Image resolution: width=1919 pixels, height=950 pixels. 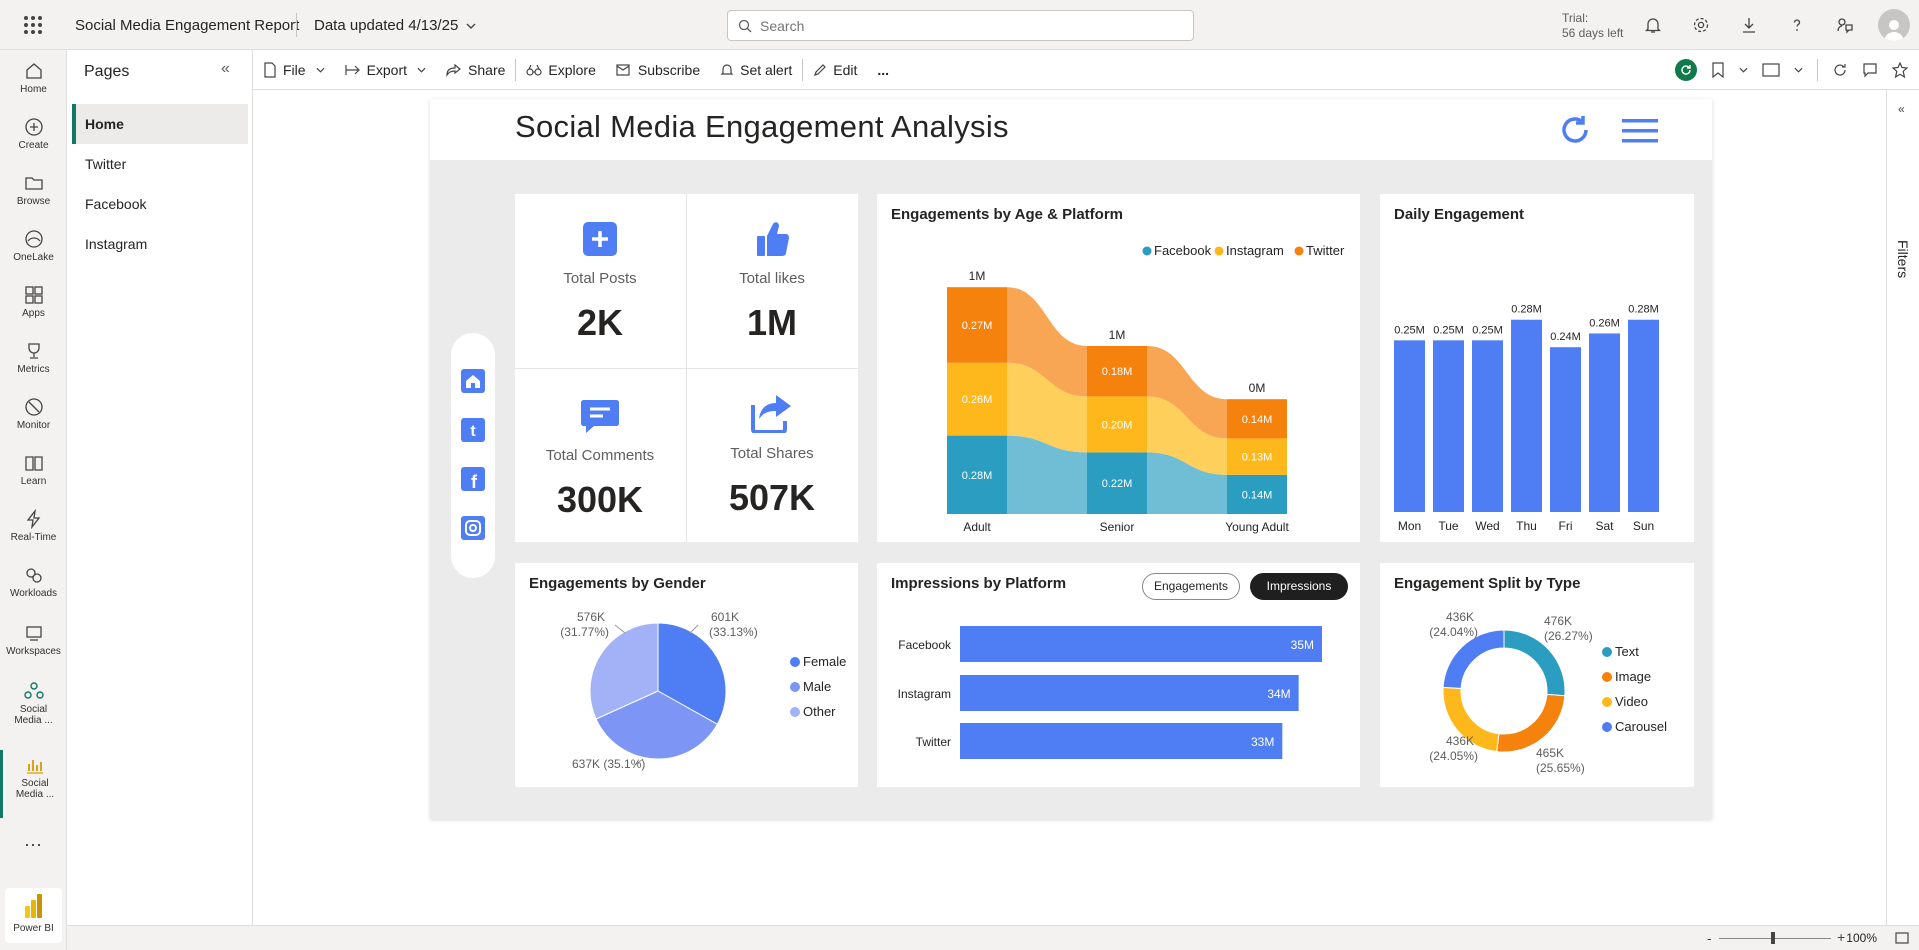 I want to click on y-tick-label: Instagram, so click(x=924, y=694).